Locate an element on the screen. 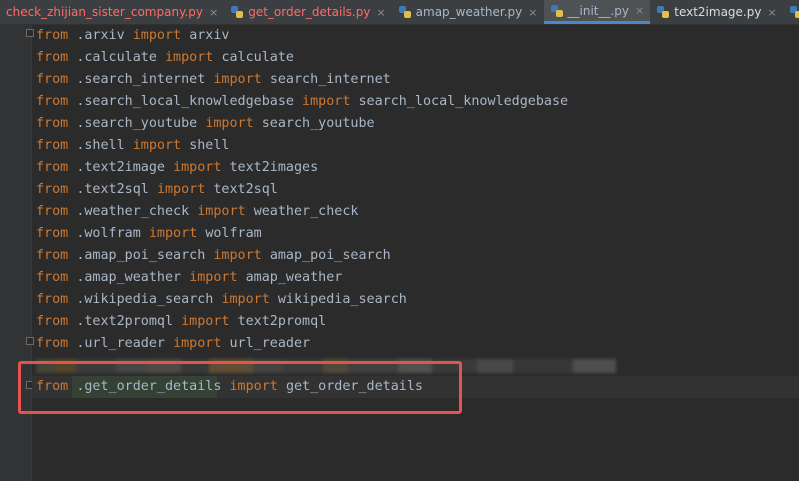 This screenshot has height=481, width=799. imported-name: weather_check is located at coordinates (306, 211).